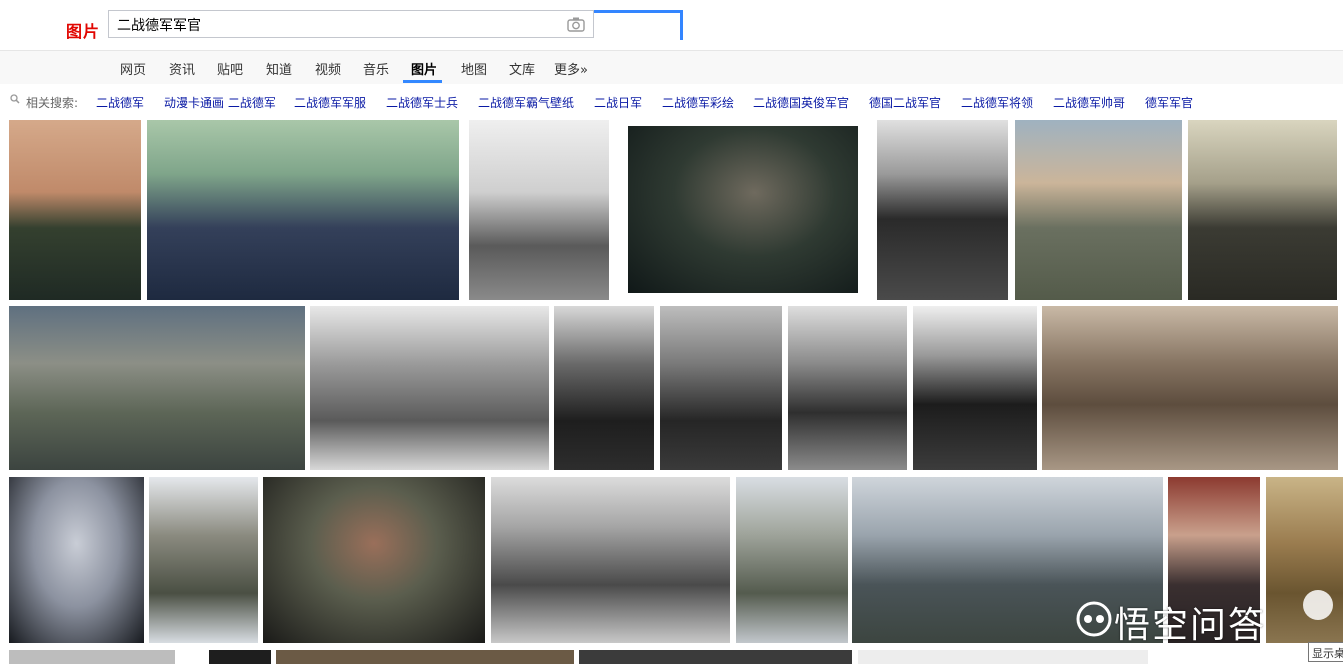  What do you see at coordinates (422, 81) in the screenshot?
I see `active-tab-indicator` at bounding box center [422, 81].